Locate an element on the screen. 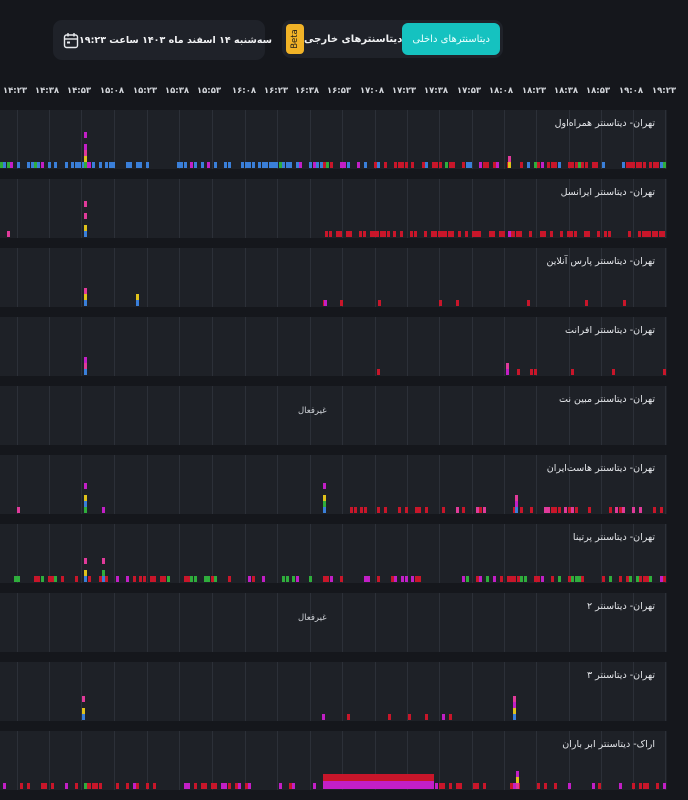 The image size is (688, 800). datacenter-row: اراک- دیتاسنتر ابر باران is located at coordinates (333, 760).